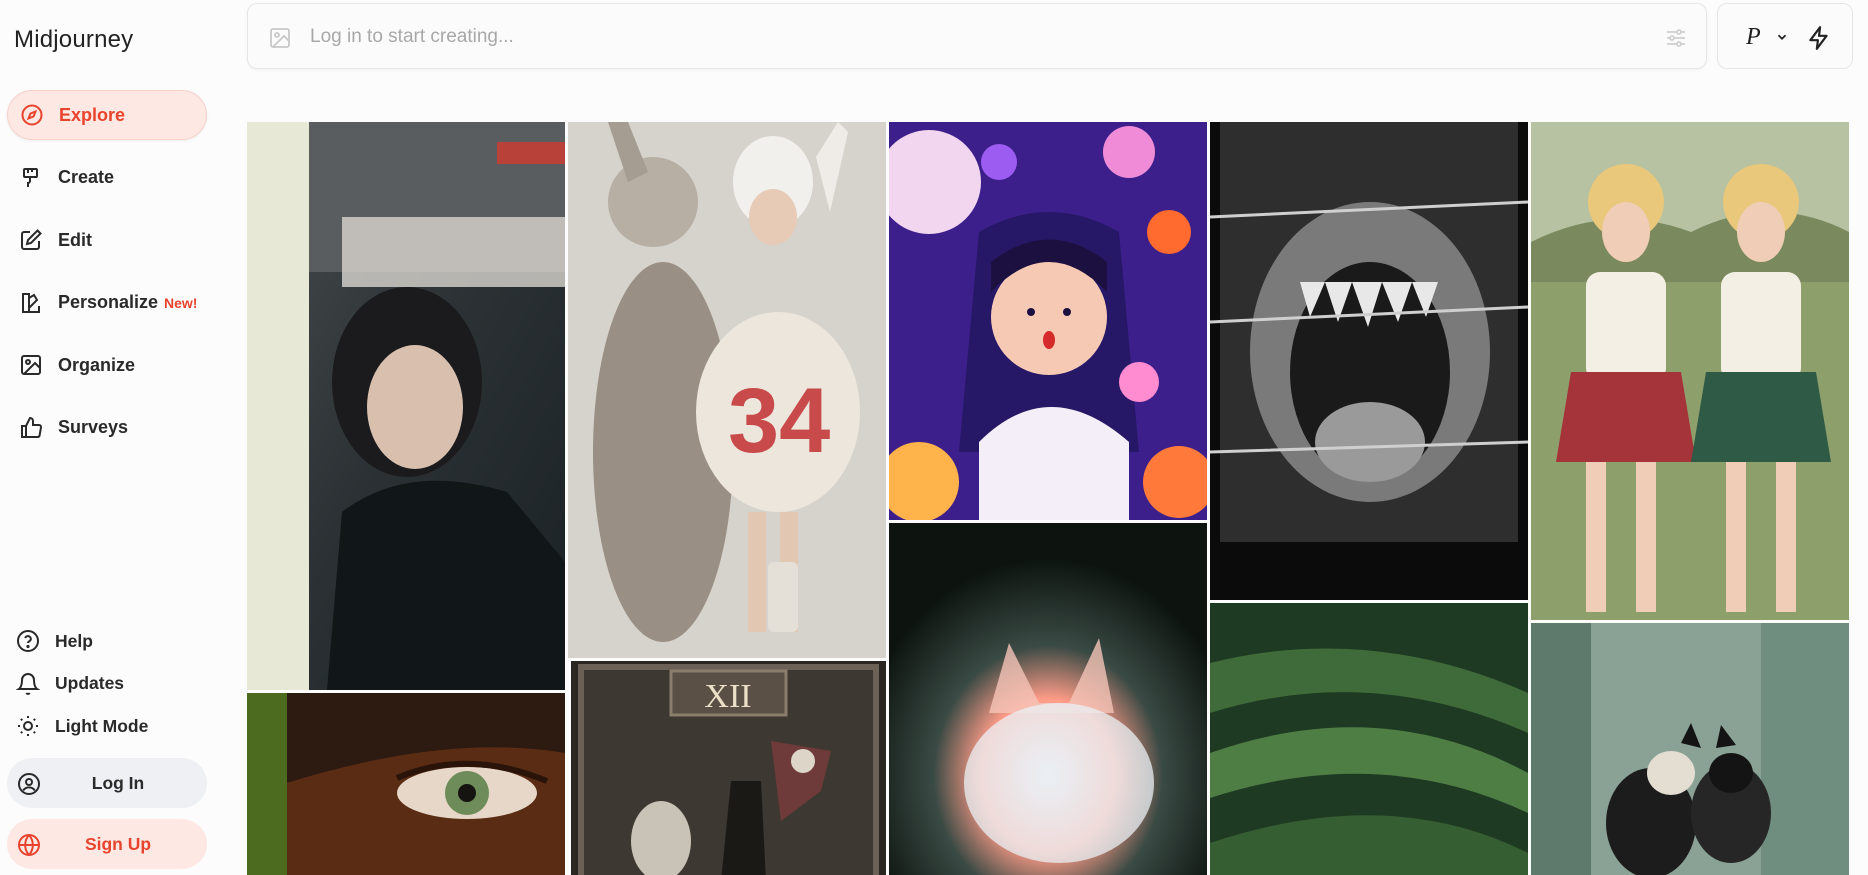 This screenshot has width=1868, height=875. Describe the element at coordinates (31, 240) in the screenshot. I see `edit-icon` at that location.